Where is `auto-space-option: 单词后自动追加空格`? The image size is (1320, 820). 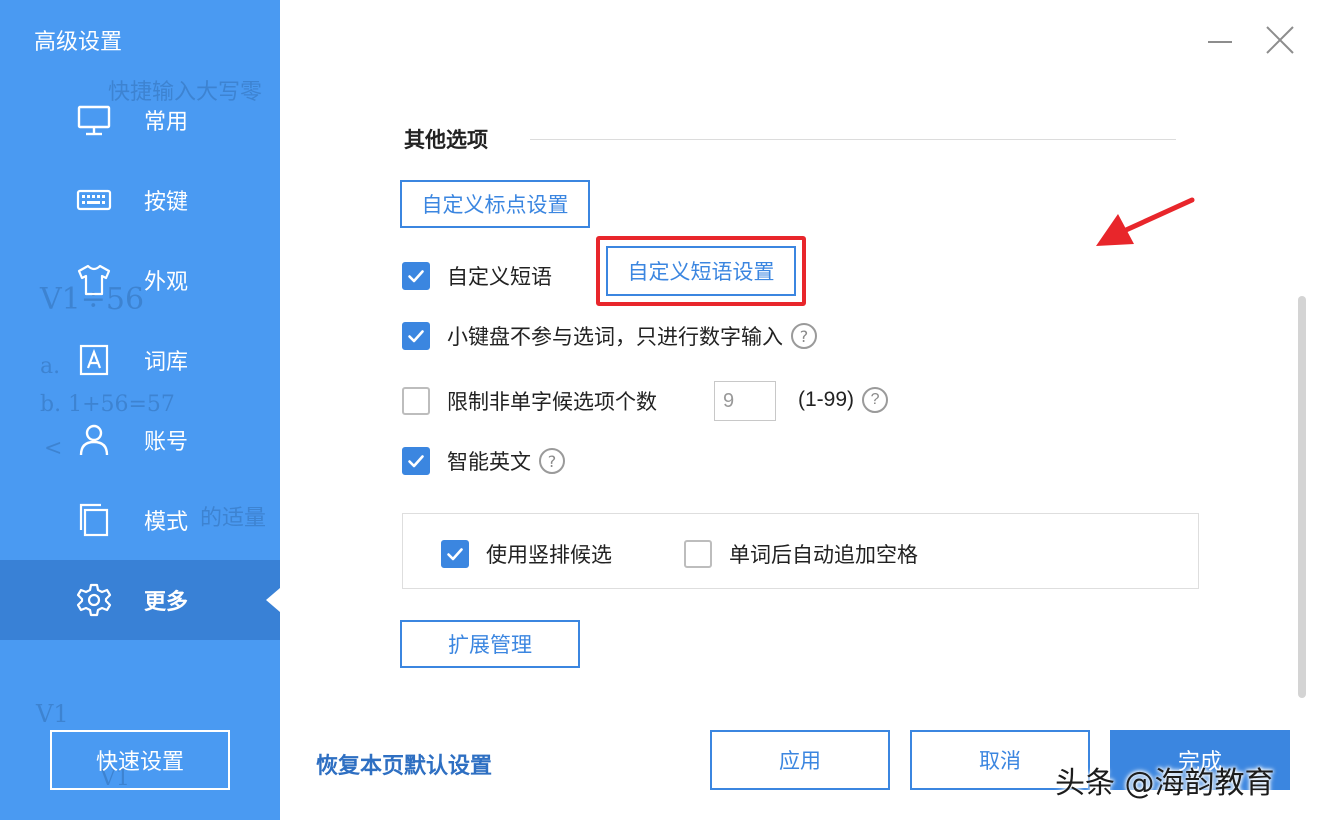
auto-space-option: 单词后自动追加空格 is located at coordinates (801, 554).